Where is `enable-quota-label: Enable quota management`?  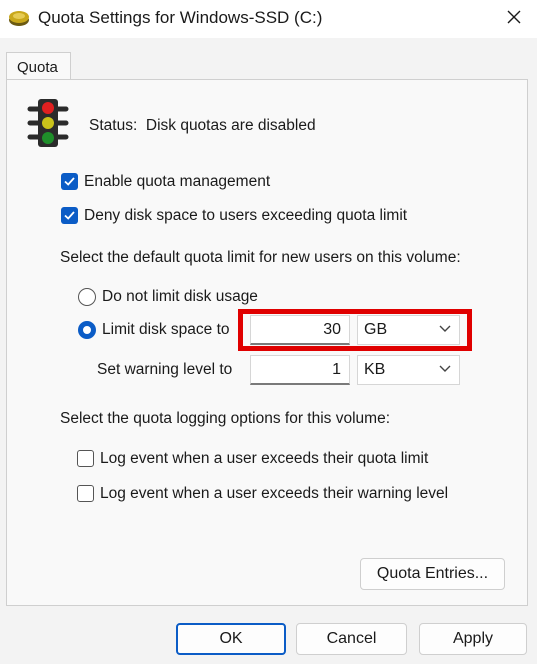
enable-quota-label: Enable quota management is located at coordinates (177, 182).